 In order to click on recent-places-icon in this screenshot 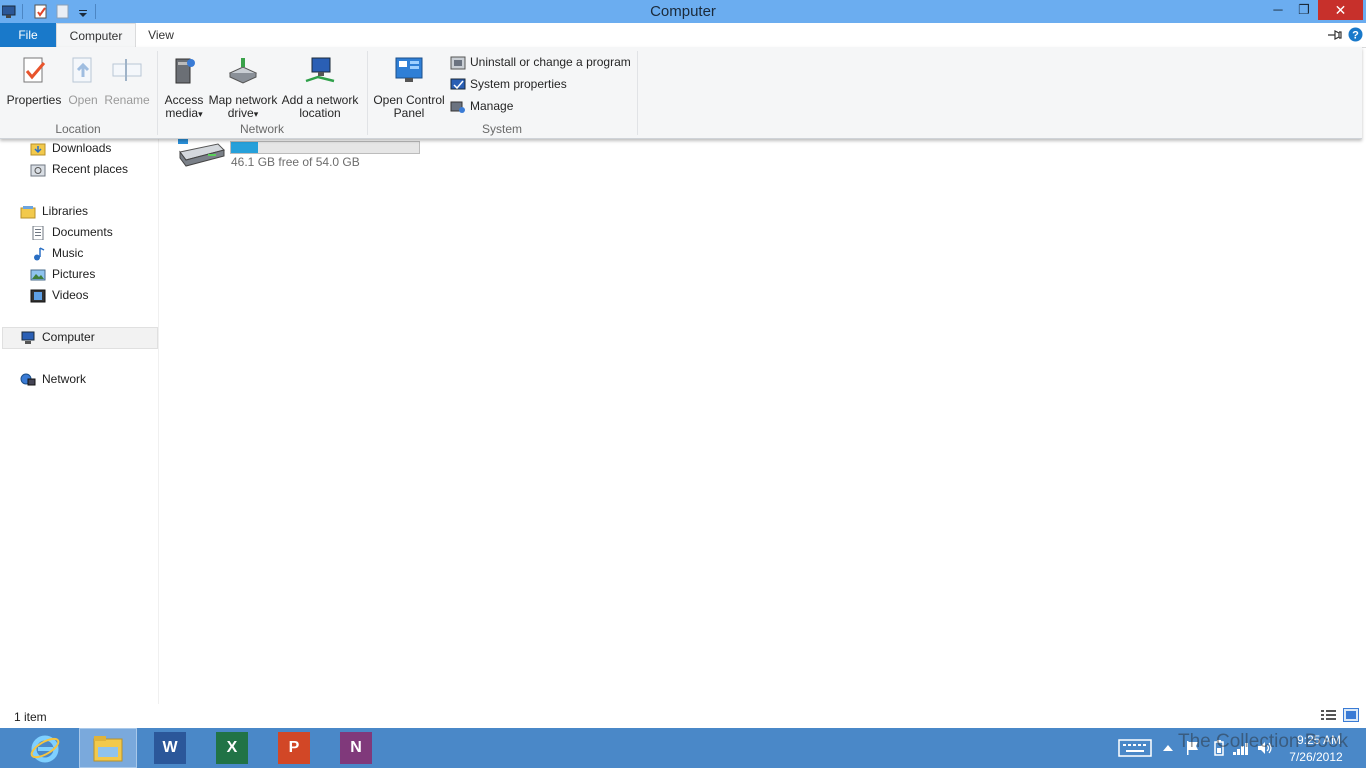, I will do `click(38, 170)`.